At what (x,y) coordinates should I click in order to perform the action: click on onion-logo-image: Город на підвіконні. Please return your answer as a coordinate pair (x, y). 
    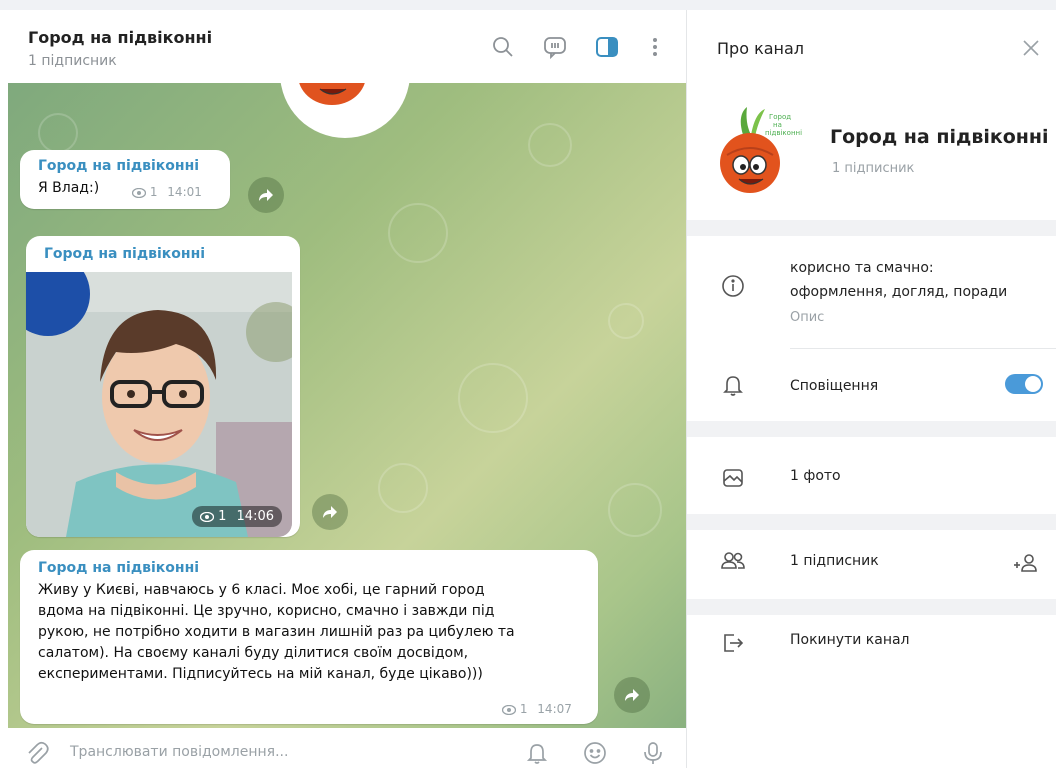
    Looking at the image, I should click on (760, 152).